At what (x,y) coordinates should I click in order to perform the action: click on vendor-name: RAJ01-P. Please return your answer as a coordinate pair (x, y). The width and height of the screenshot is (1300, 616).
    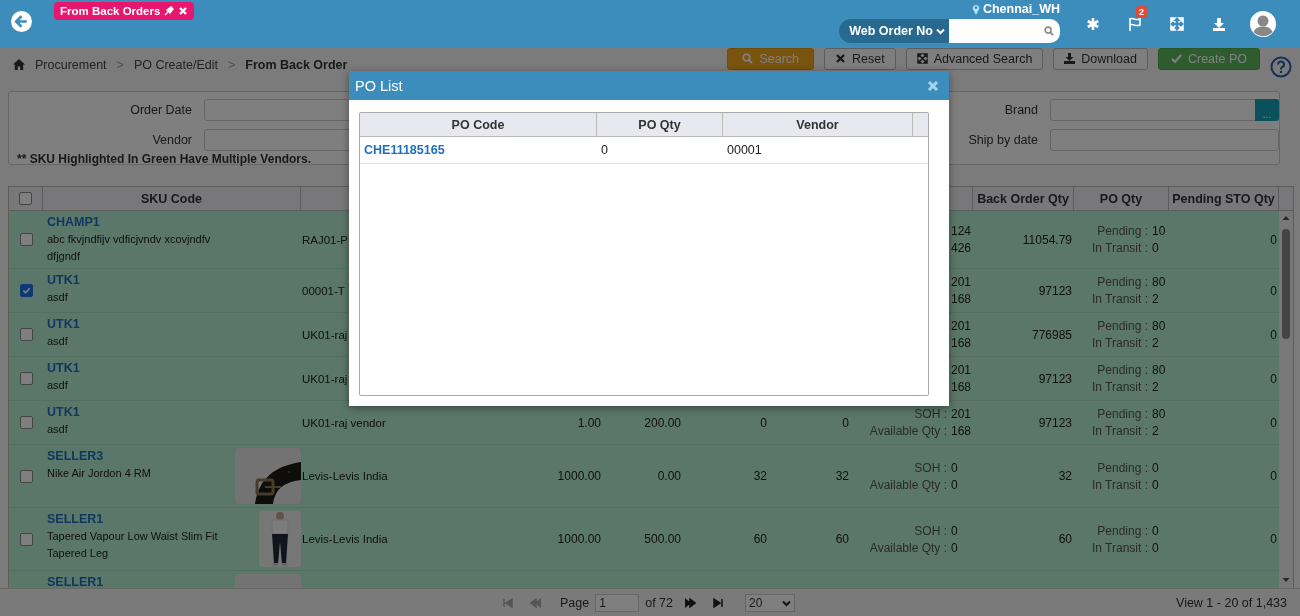
    Looking at the image, I should click on (325, 239).